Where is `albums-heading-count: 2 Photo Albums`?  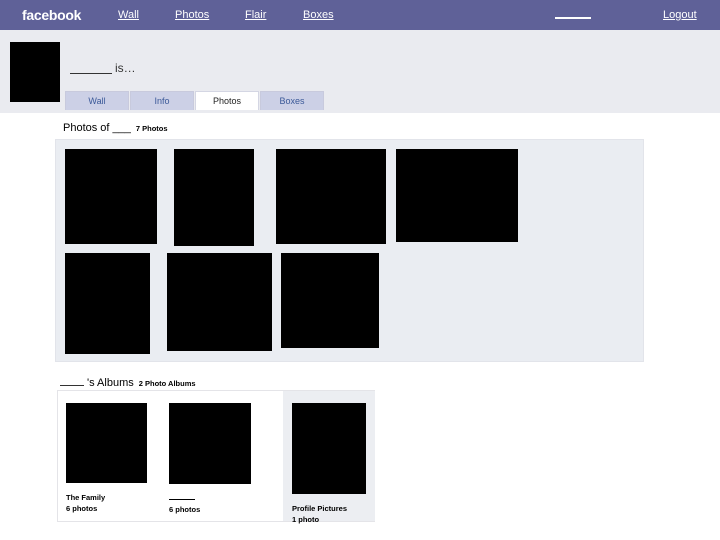 albums-heading-count: 2 Photo Albums is located at coordinates (167, 383).